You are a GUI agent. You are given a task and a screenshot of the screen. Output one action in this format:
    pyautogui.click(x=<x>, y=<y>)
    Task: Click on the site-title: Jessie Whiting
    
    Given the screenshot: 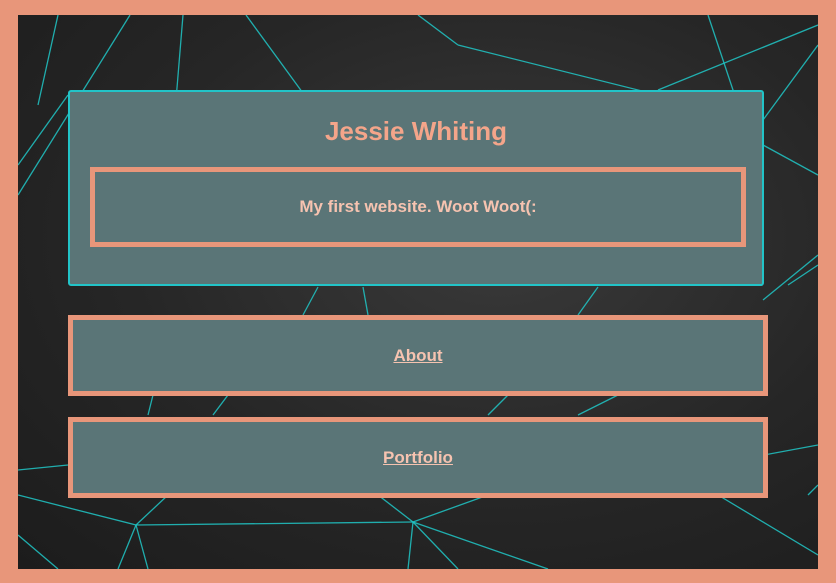 What is the action you would take?
    pyautogui.click(x=416, y=131)
    